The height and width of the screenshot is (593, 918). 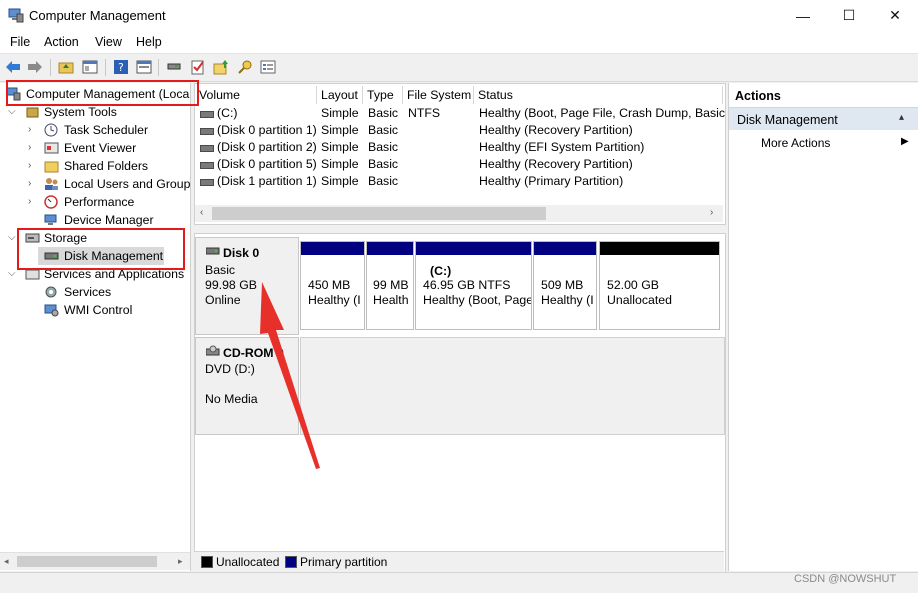 What do you see at coordinates (50, 219) in the screenshot?
I see `device-manager-icon` at bounding box center [50, 219].